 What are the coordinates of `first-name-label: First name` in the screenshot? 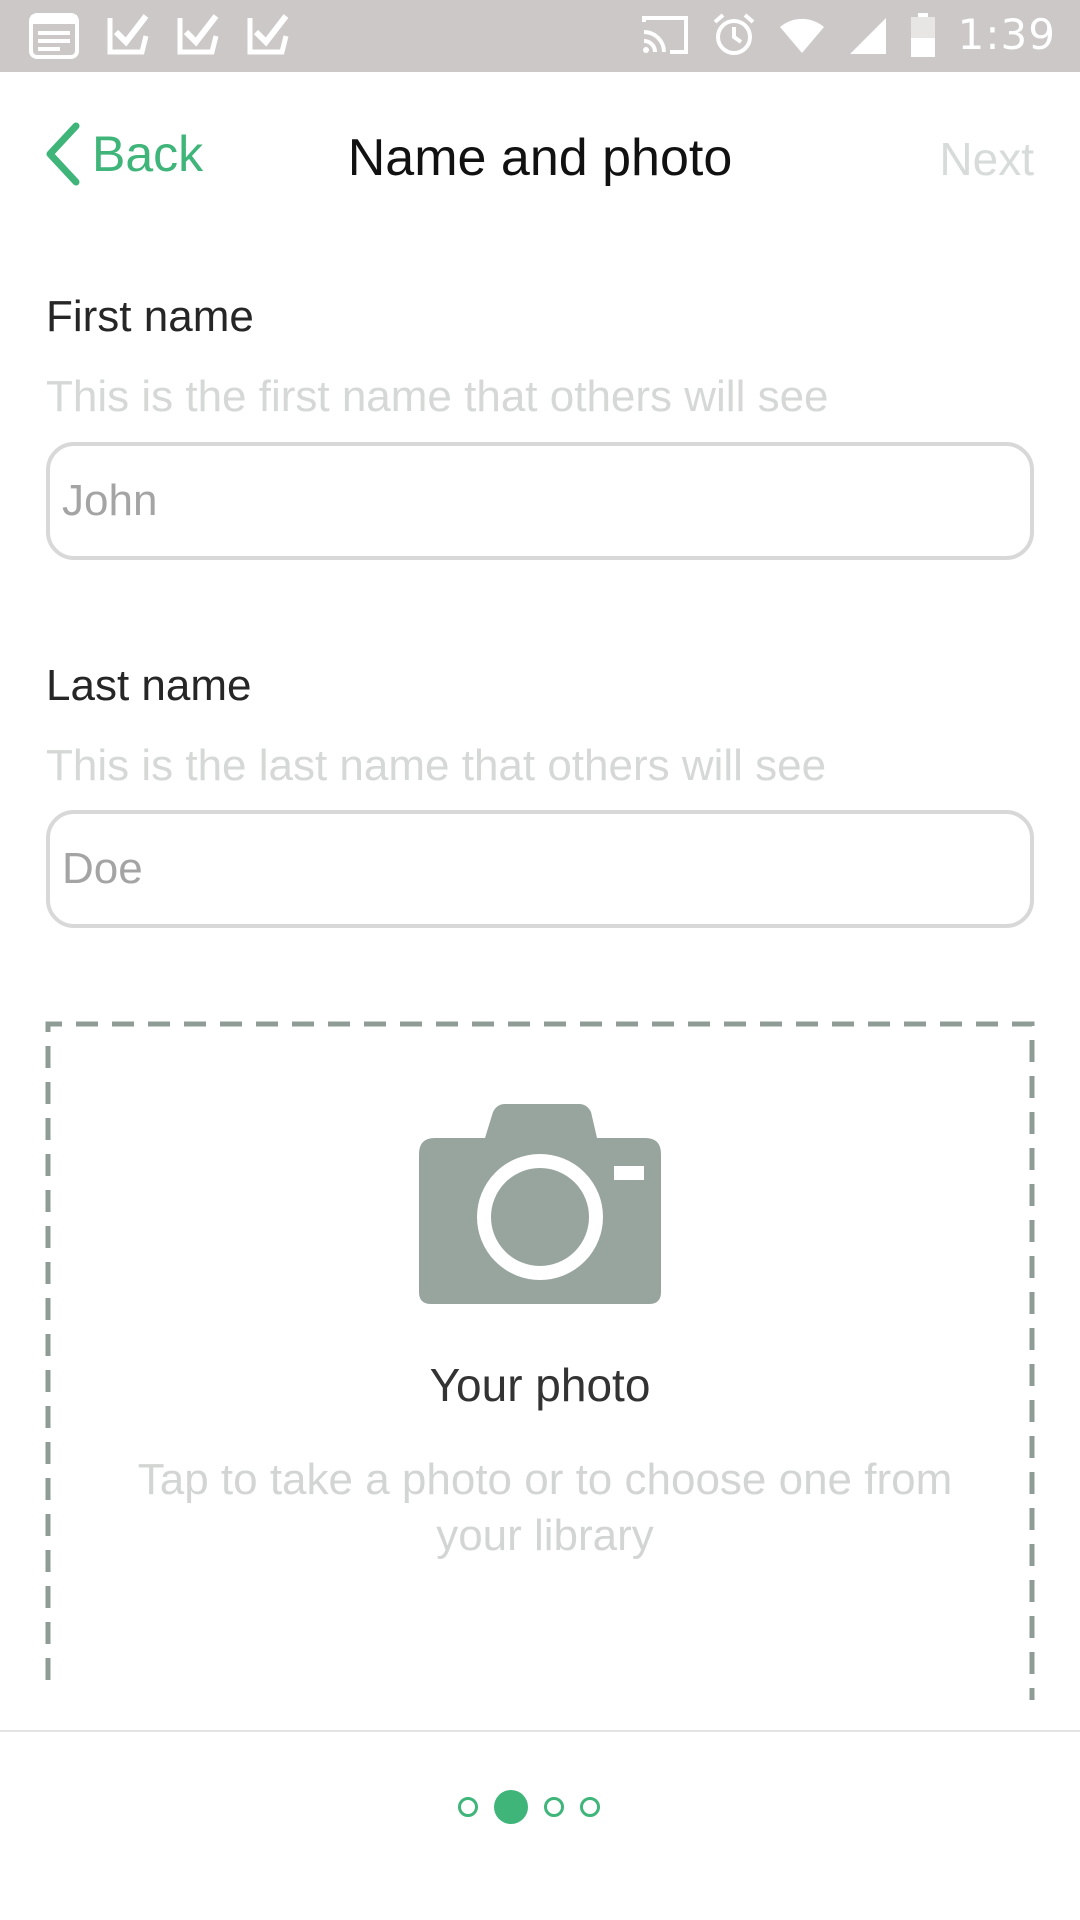 It's located at (150, 316).